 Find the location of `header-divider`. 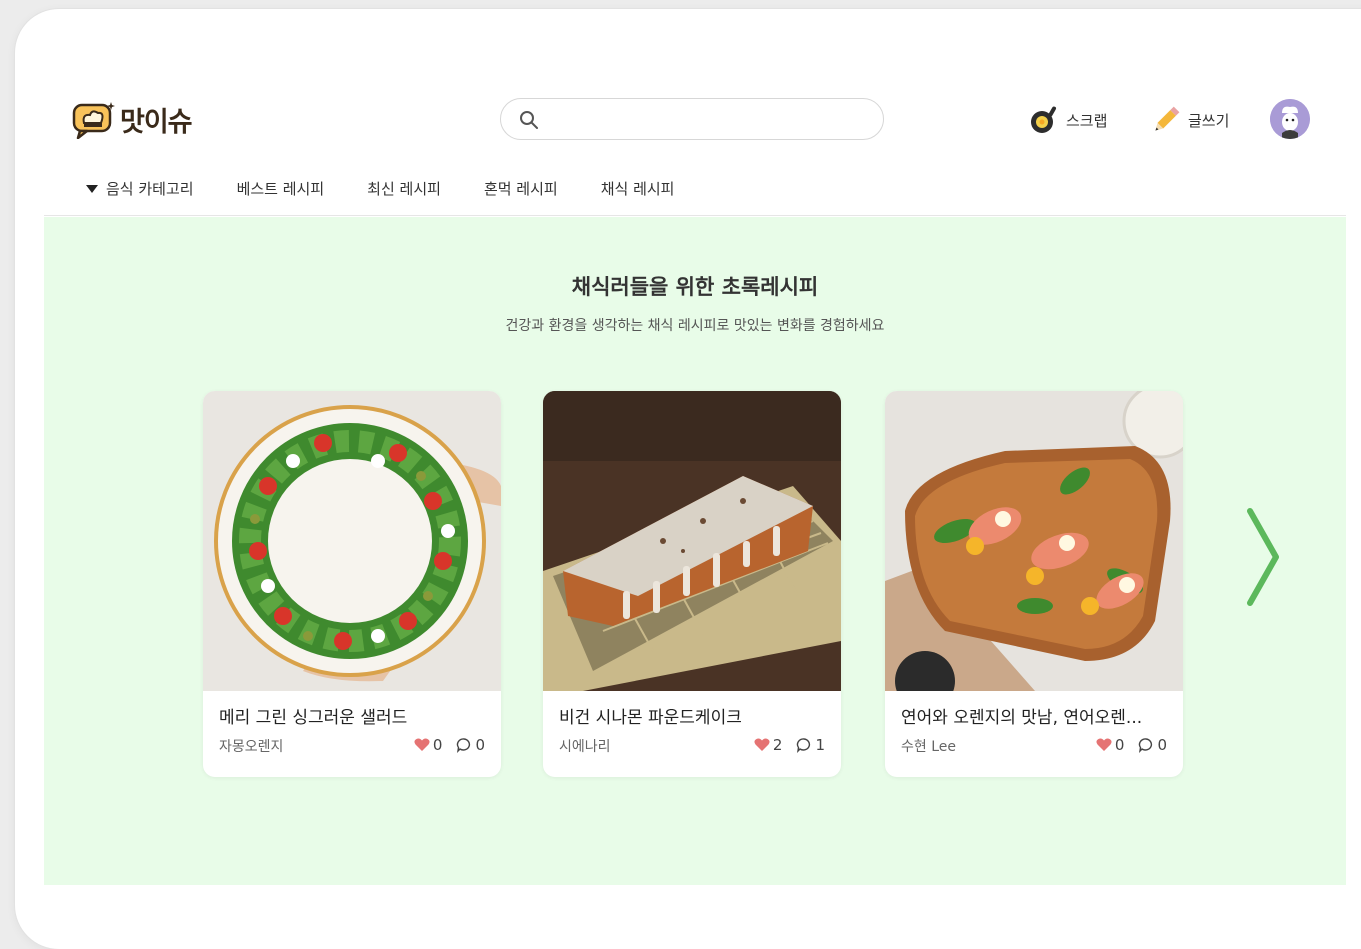

header-divider is located at coordinates (695, 215).